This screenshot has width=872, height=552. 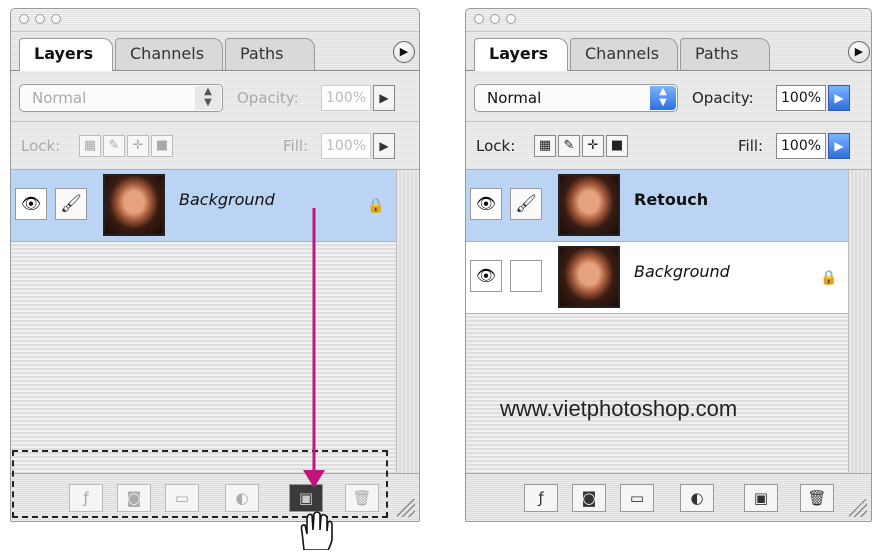 I want to click on link-slot, so click(x=526, y=276).